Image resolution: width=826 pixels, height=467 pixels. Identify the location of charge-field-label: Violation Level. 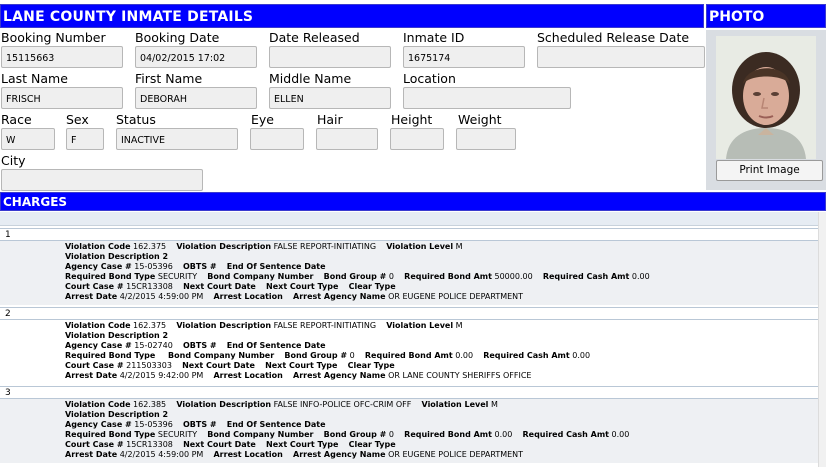
(420, 325).